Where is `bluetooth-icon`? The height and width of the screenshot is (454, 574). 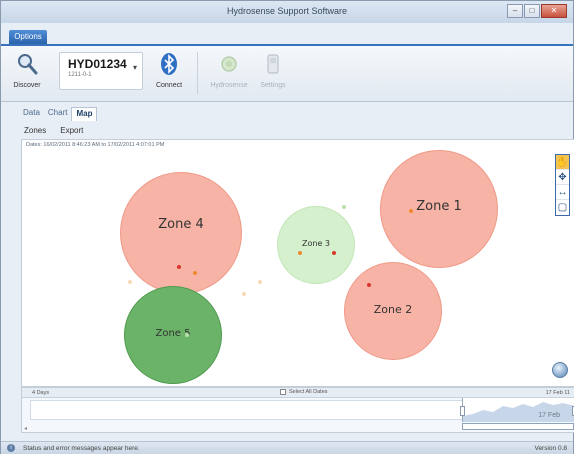
bluetooth-icon is located at coordinates (169, 64).